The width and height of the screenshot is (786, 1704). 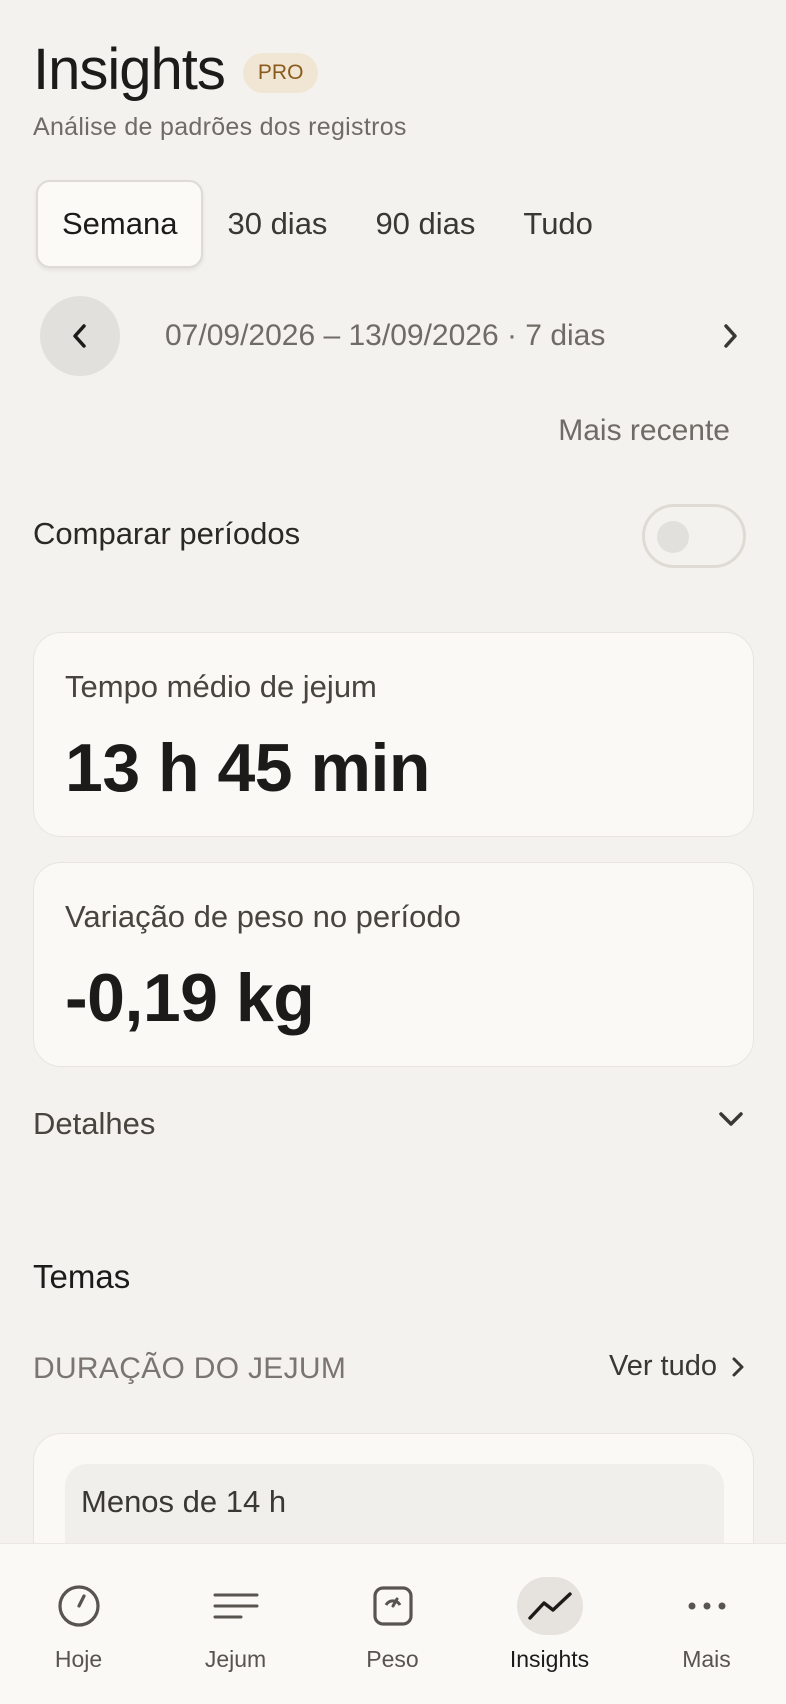 What do you see at coordinates (425, 224) in the screenshot?
I see `tab-90-dias: 90 dias` at bounding box center [425, 224].